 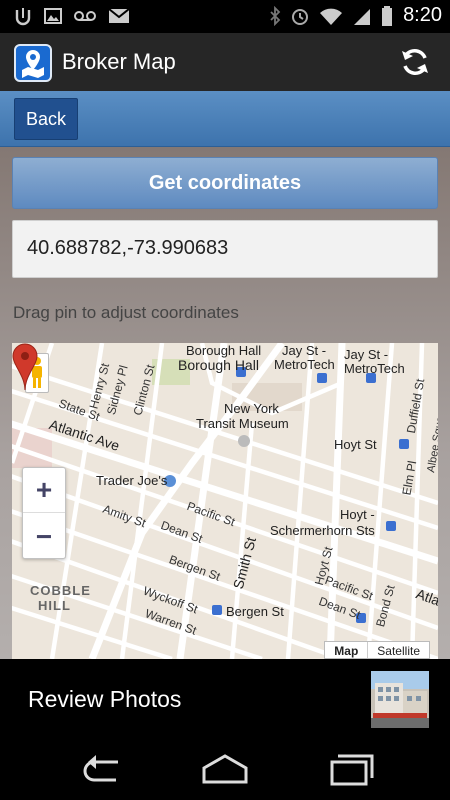 What do you see at coordinates (398, 650) in the screenshot?
I see `map-type-satellite-button: Satellite` at bounding box center [398, 650].